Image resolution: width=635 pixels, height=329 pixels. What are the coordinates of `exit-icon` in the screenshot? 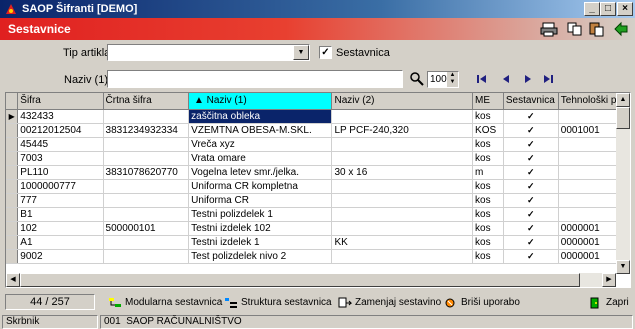 It's located at (621, 29).